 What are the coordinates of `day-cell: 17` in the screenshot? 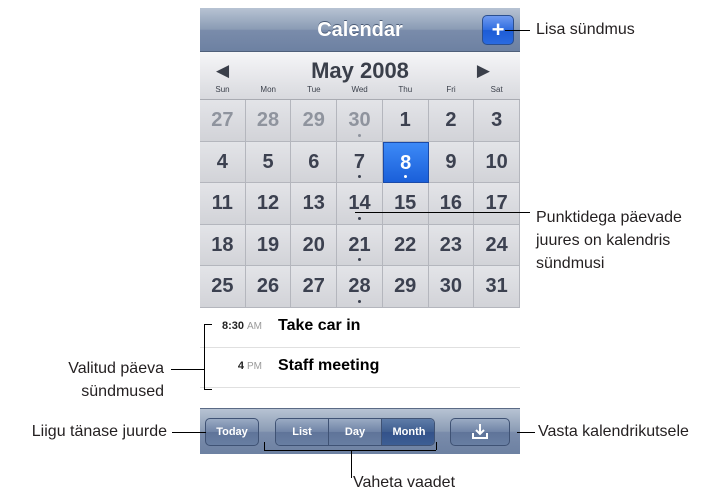 It's located at (497, 204).